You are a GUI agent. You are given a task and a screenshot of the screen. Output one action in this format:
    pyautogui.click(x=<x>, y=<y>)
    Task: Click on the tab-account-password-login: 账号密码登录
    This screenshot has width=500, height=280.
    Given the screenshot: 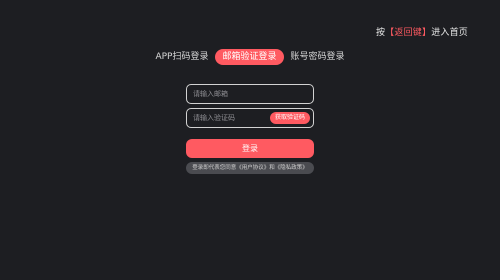 What is the action you would take?
    pyautogui.click(x=318, y=57)
    